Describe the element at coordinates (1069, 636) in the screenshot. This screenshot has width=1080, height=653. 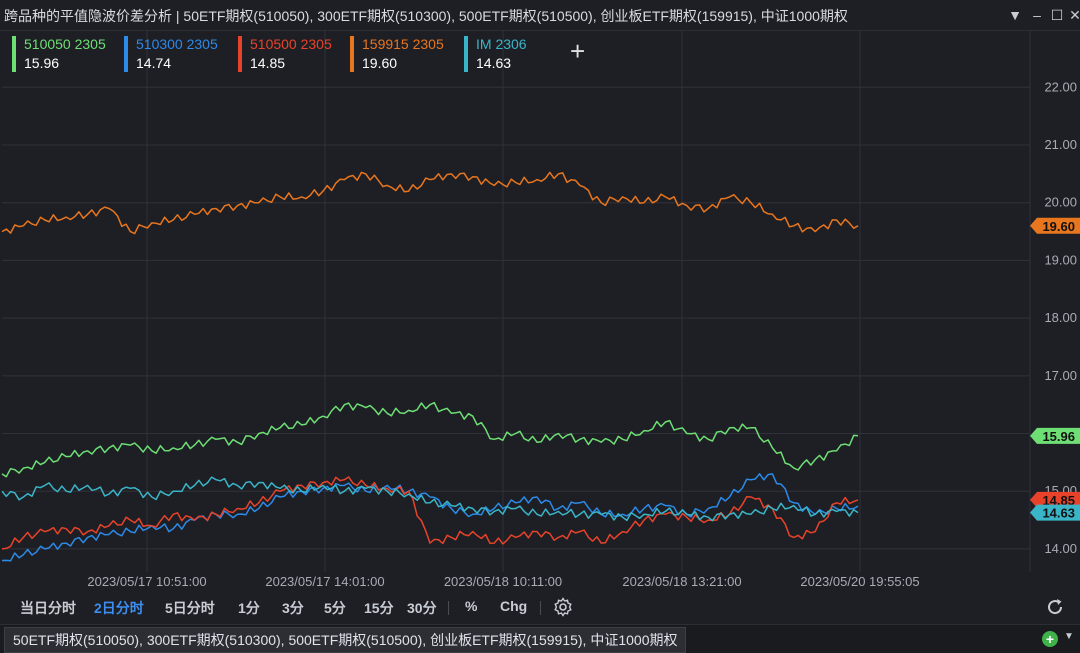
I see `chevron-down-icon: ▼` at that location.